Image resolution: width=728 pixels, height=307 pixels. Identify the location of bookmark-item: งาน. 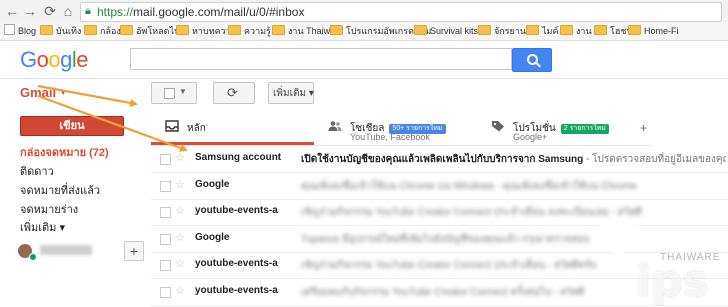
(576, 31).